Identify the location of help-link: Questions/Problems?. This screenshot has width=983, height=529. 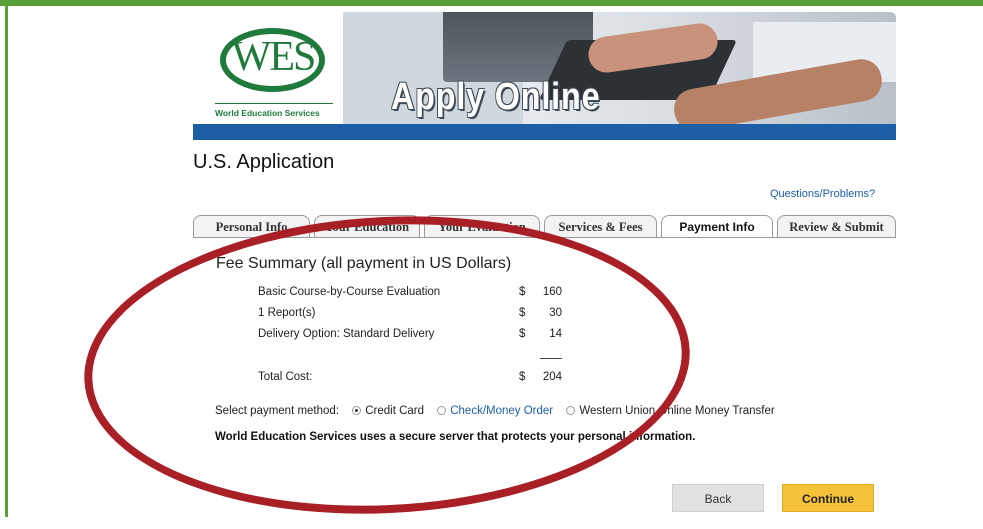
(822, 194).